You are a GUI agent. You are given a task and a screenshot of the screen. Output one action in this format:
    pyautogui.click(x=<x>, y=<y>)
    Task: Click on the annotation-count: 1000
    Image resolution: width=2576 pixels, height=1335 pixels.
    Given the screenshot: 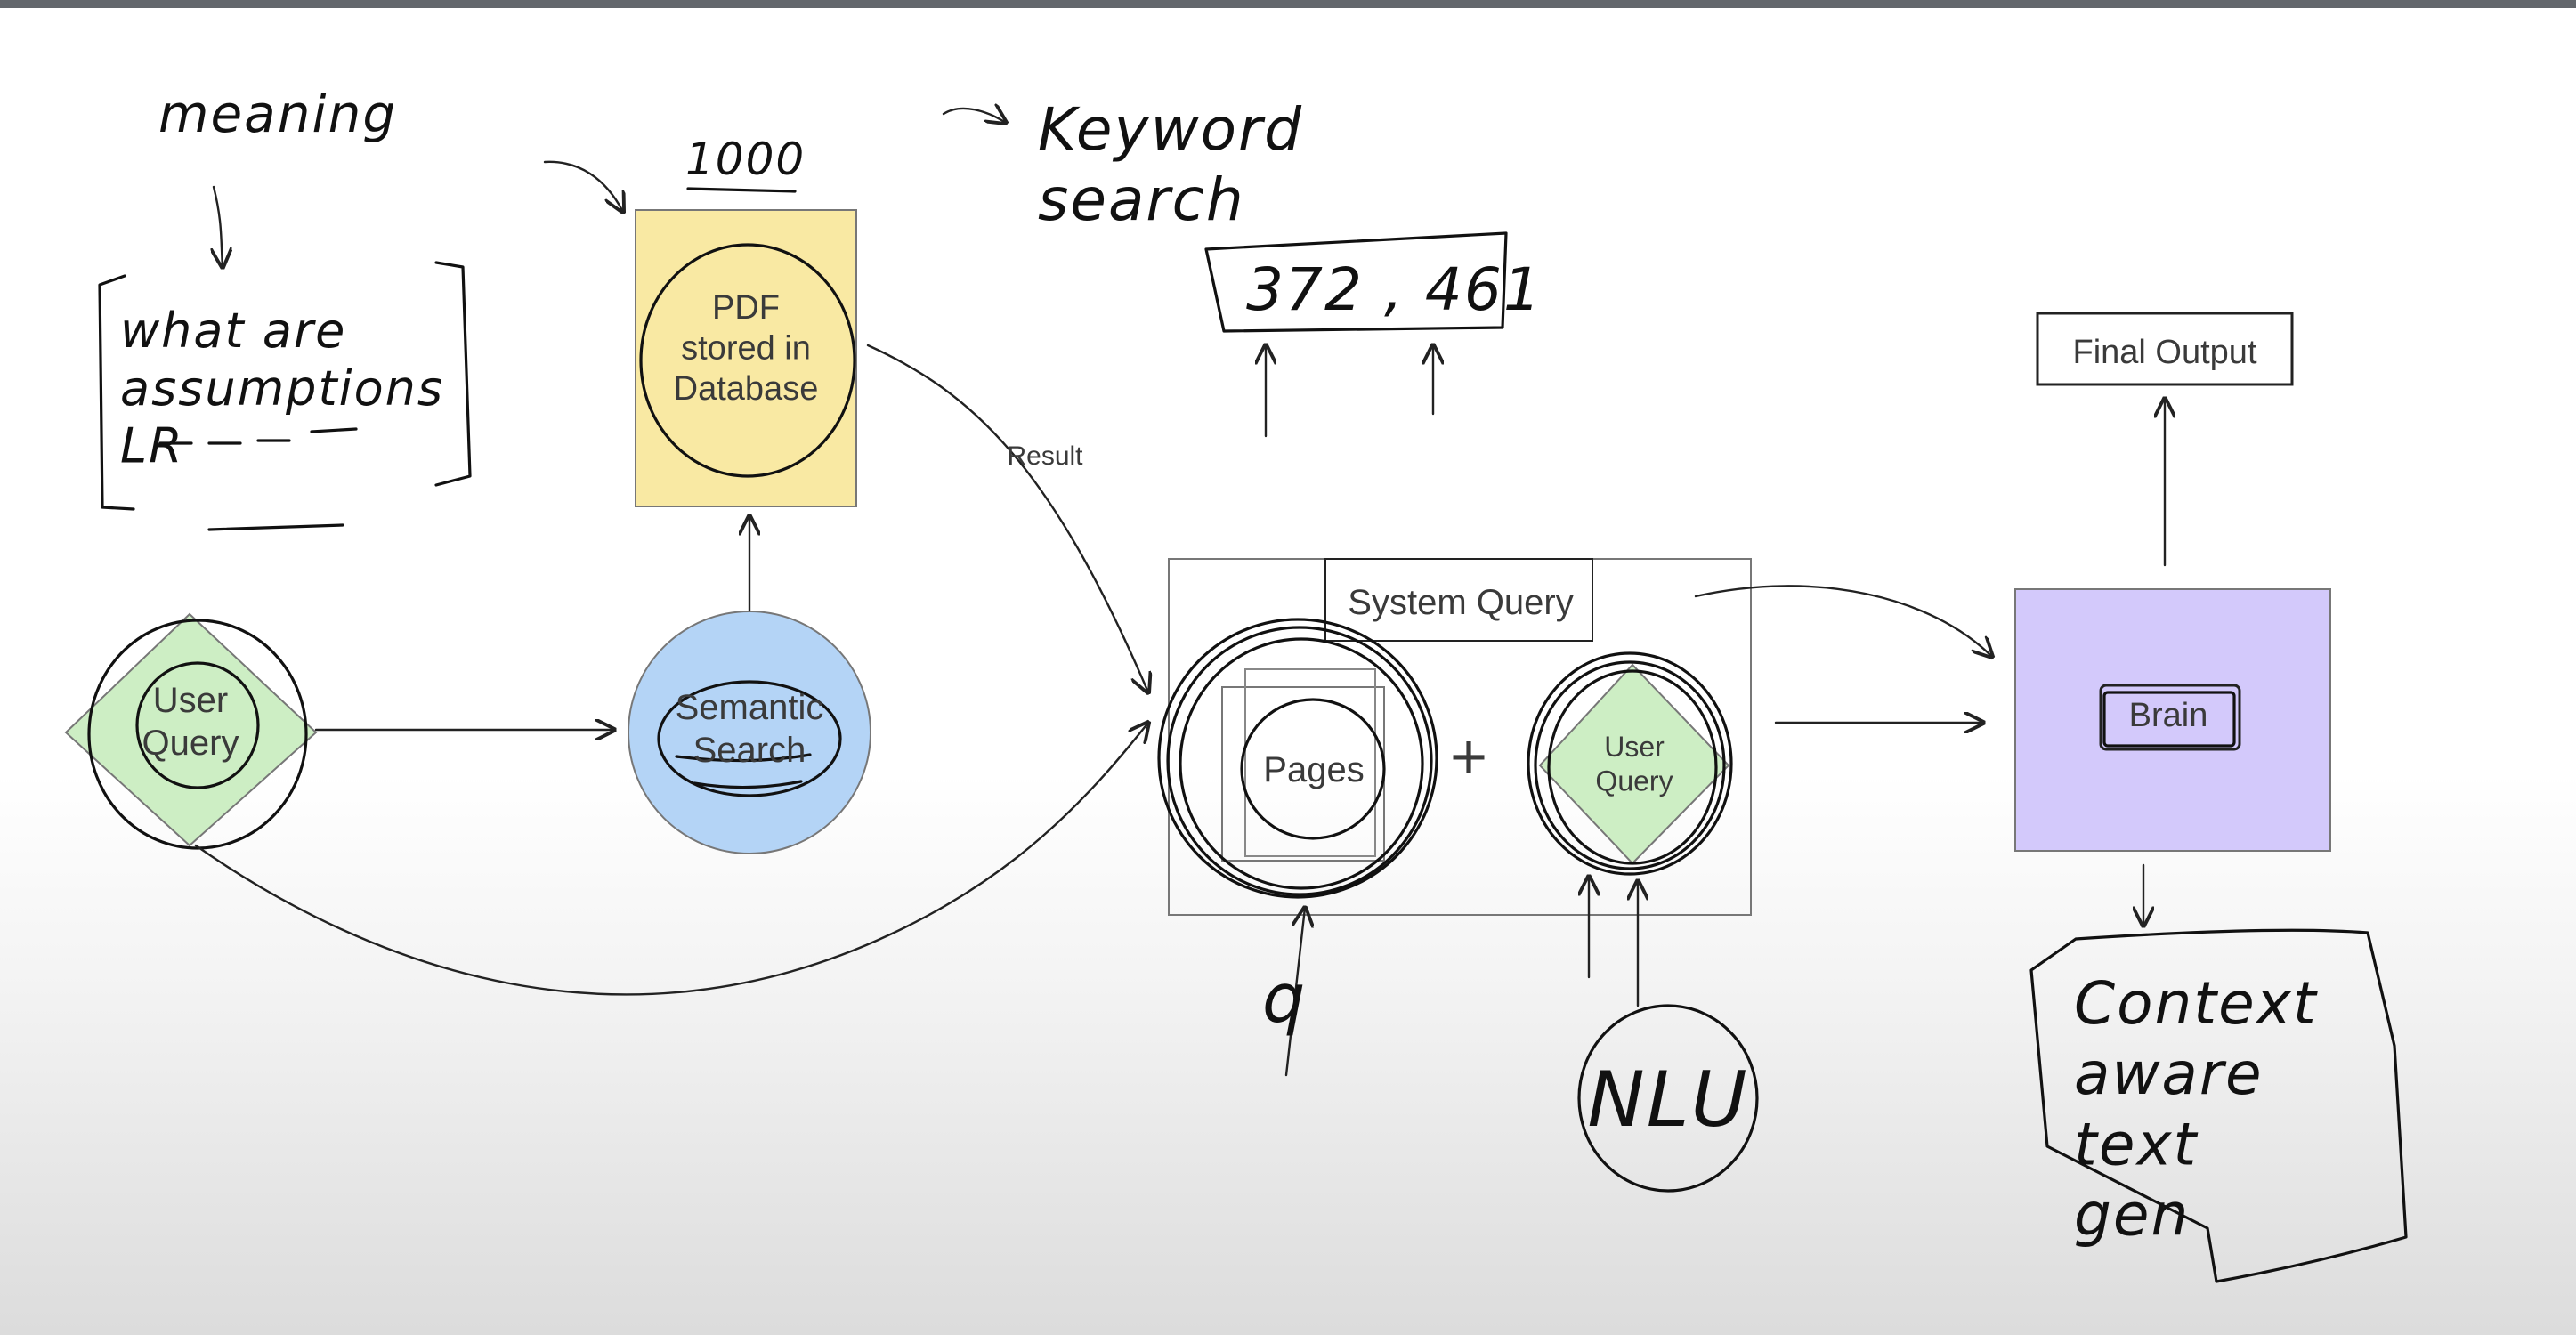 What is the action you would take?
    pyautogui.click(x=746, y=160)
    